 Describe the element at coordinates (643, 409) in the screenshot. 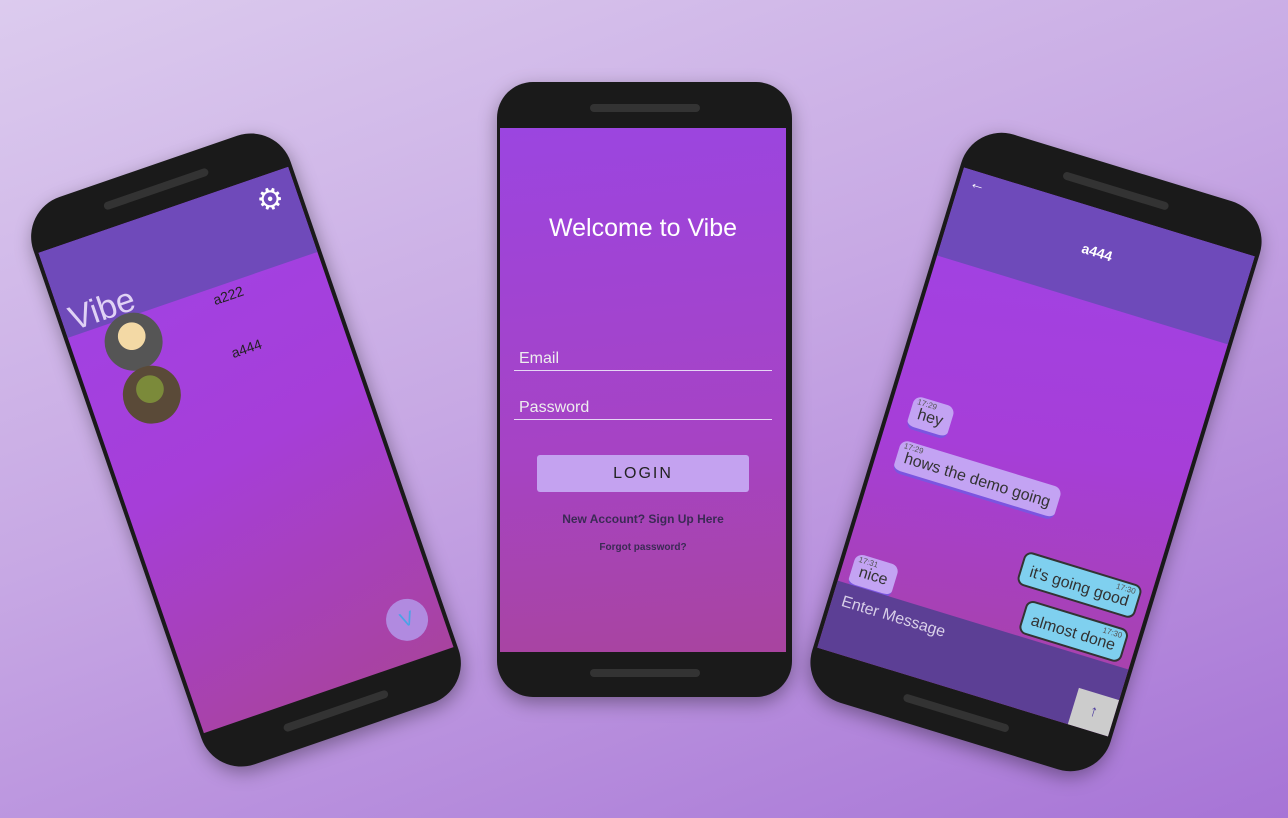

I see `password-field: Password` at that location.